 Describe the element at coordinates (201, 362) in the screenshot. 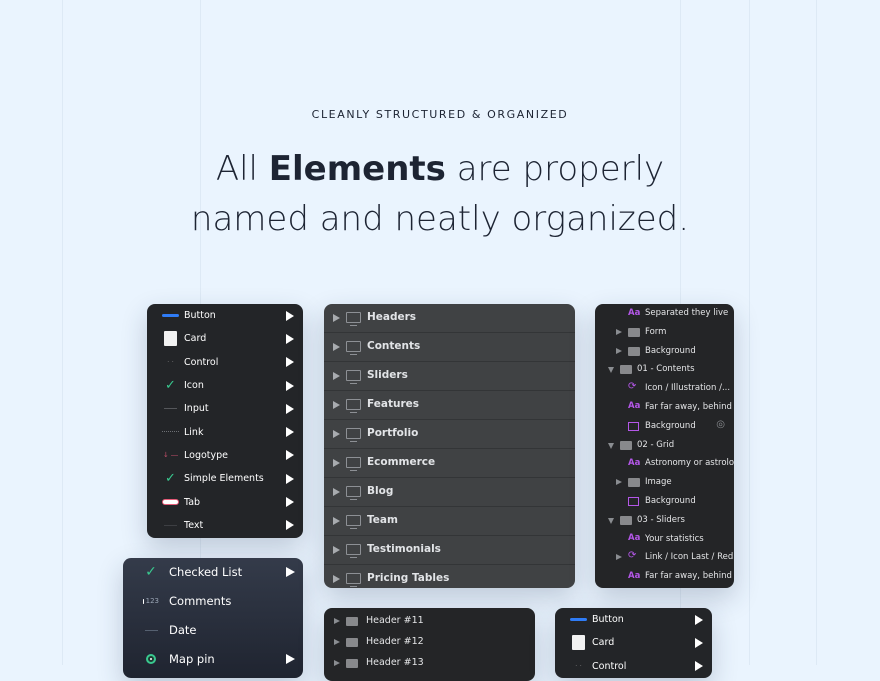

I see `symbol-menu-label: Control` at that location.